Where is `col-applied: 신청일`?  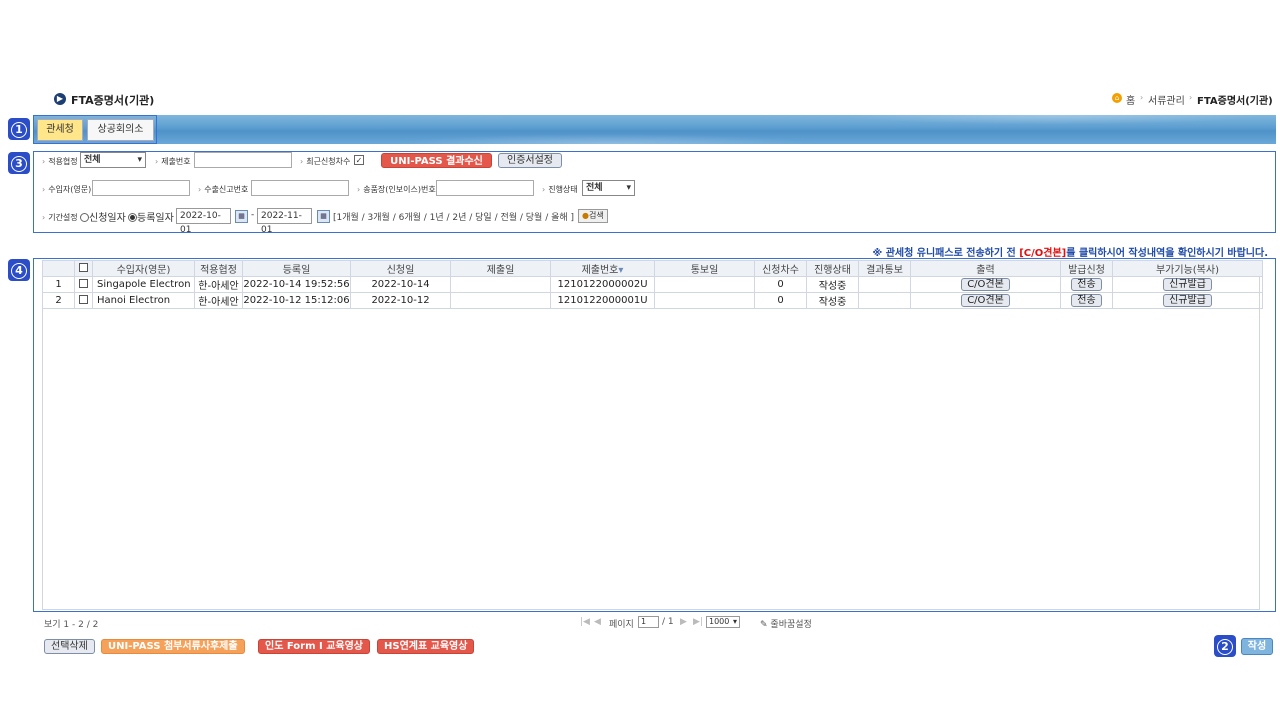
col-applied: 신청일 is located at coordinates (400, 268).